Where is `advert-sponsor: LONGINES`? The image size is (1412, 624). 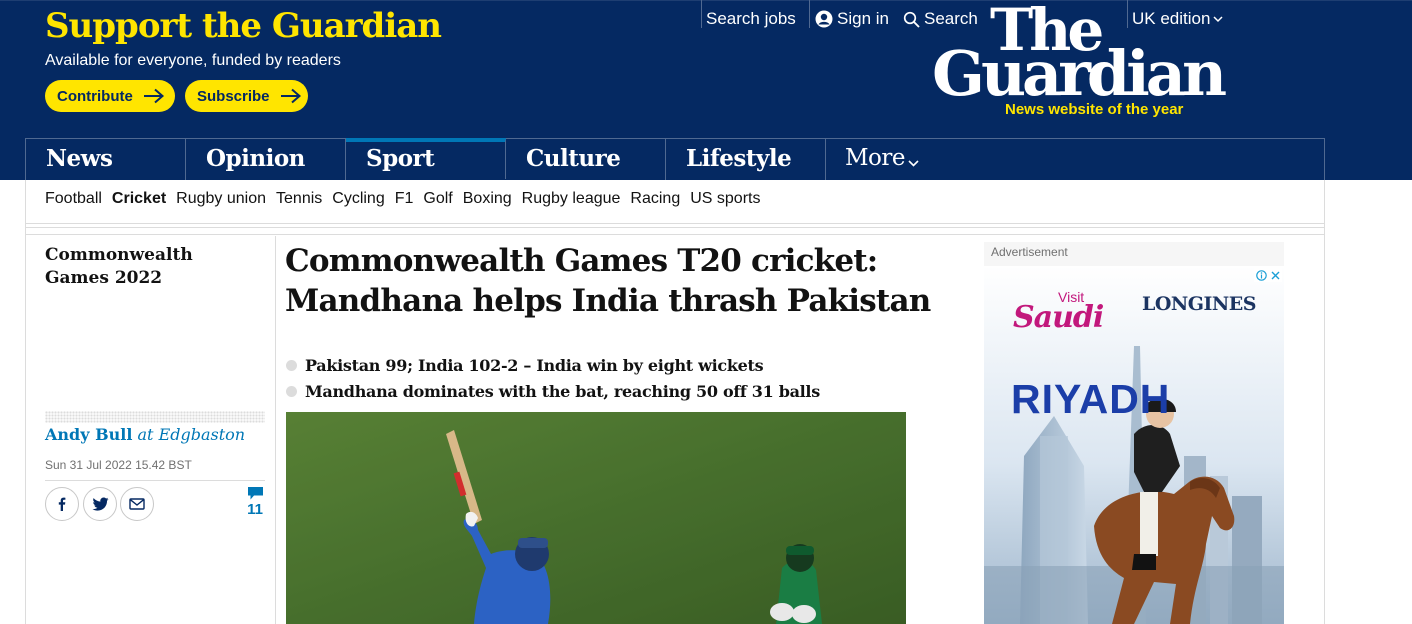 advert-sponsor: LONGINES is located at coordinates (1199, 304).